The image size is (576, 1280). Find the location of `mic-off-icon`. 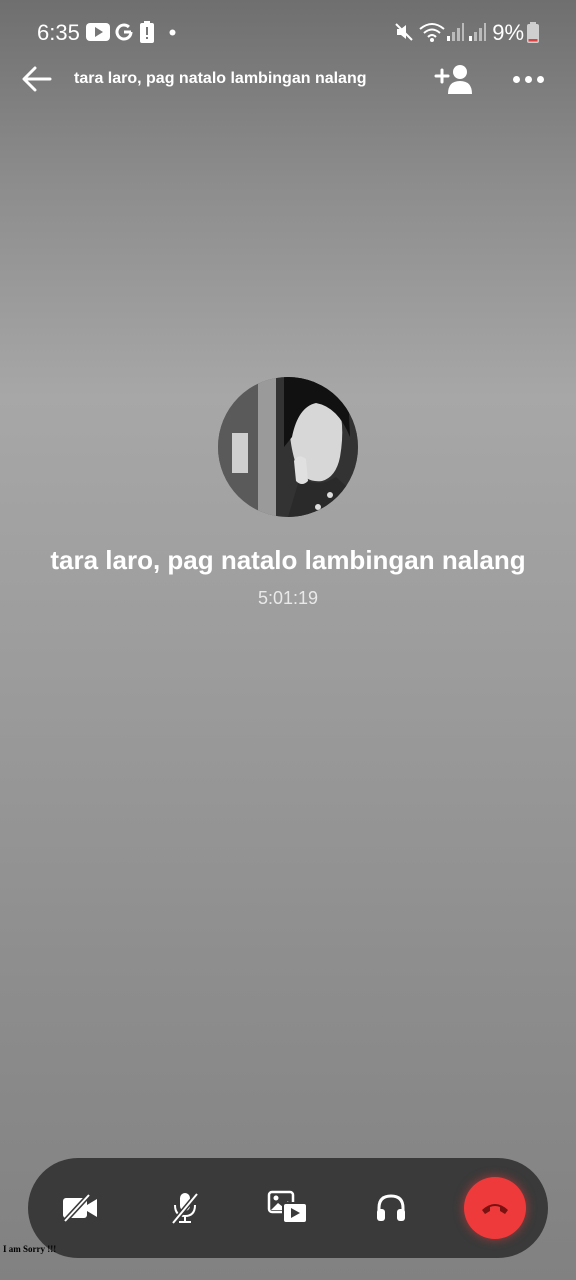

mic-off-icon is located at coordinates (185, 1208).